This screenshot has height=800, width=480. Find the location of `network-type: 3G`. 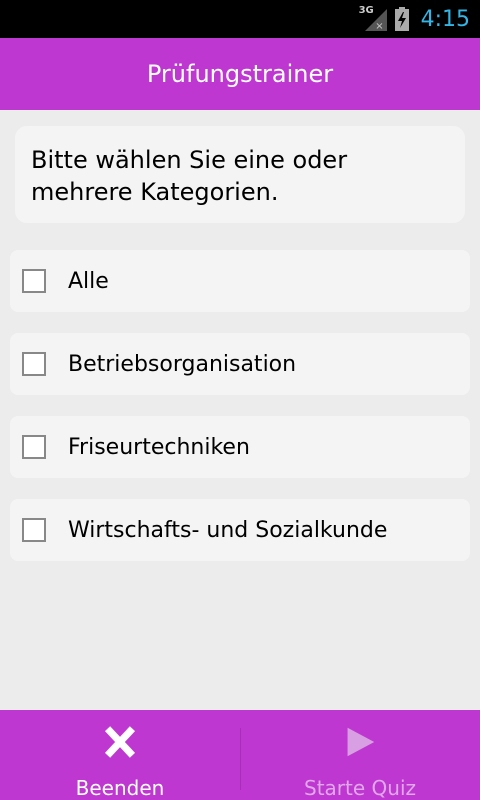

network-type: 3G is located at coordinates (366, 10).